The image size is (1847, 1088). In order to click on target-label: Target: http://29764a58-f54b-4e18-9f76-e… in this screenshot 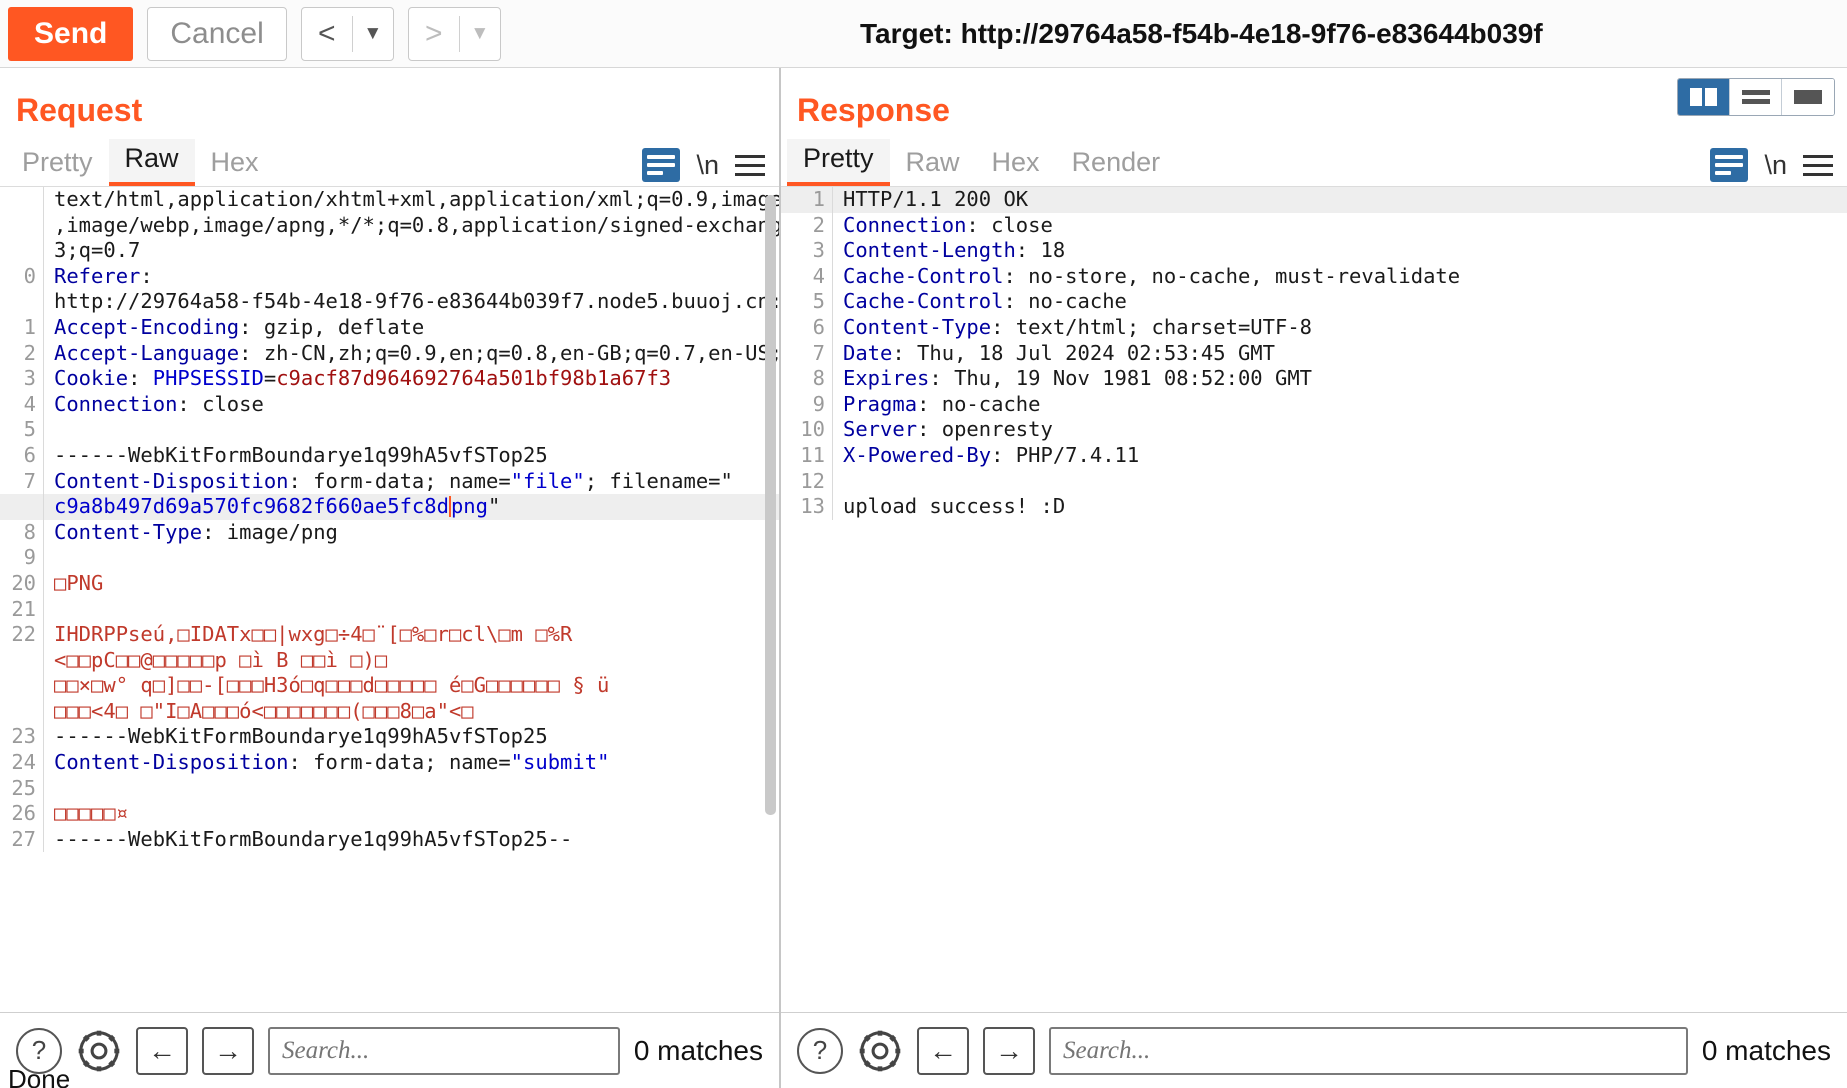, I will do `click(1201, 33)`.